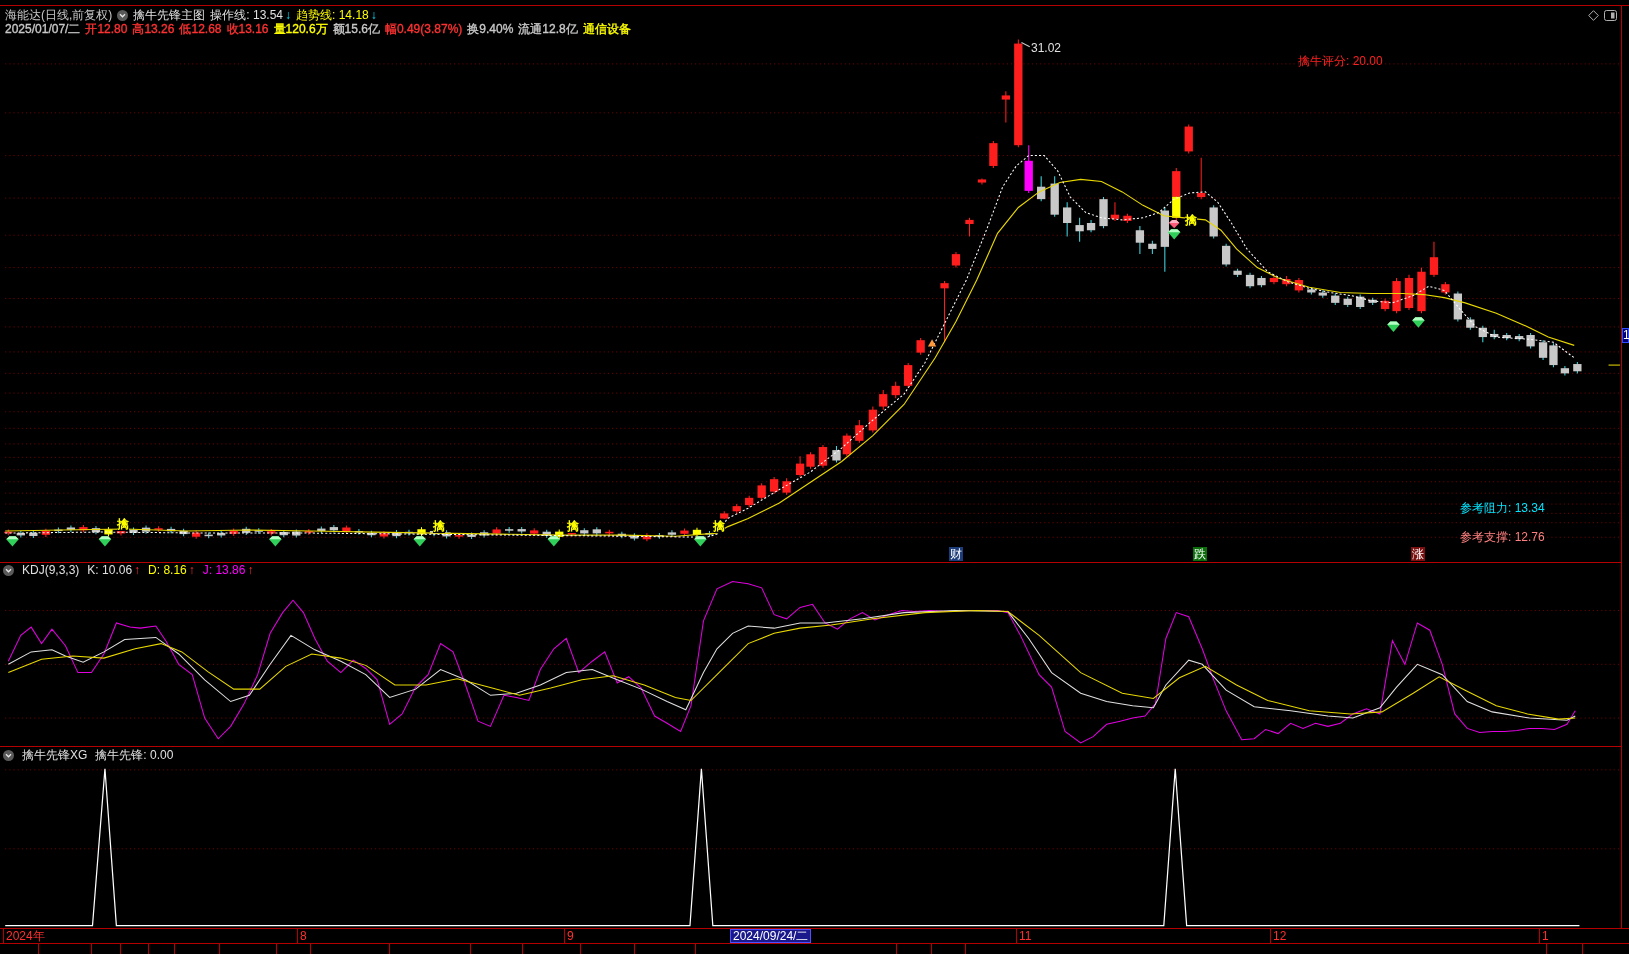 This screenshot has height=954, width=1629. I want to click on indicator-value: J: 13.86 ↑, so click(228, 570).